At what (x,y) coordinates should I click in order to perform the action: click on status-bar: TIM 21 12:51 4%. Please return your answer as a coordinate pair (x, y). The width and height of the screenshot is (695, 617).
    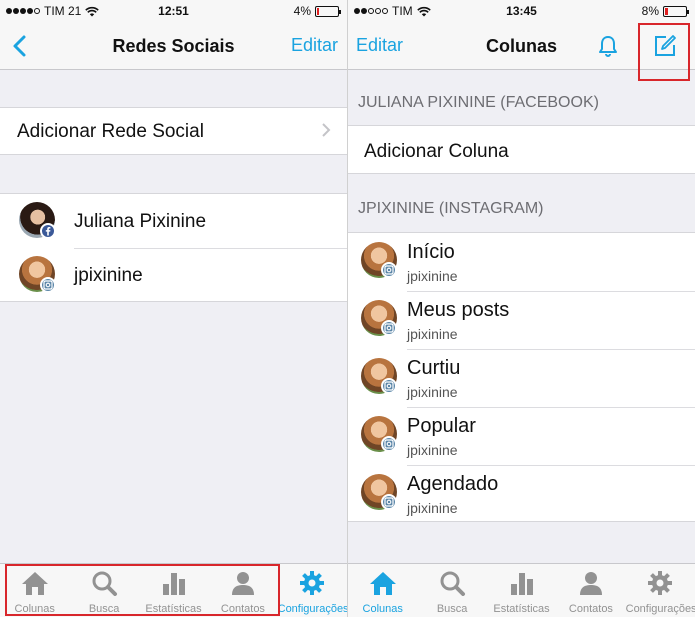
    Looking at the image, I should click on (173, 11).